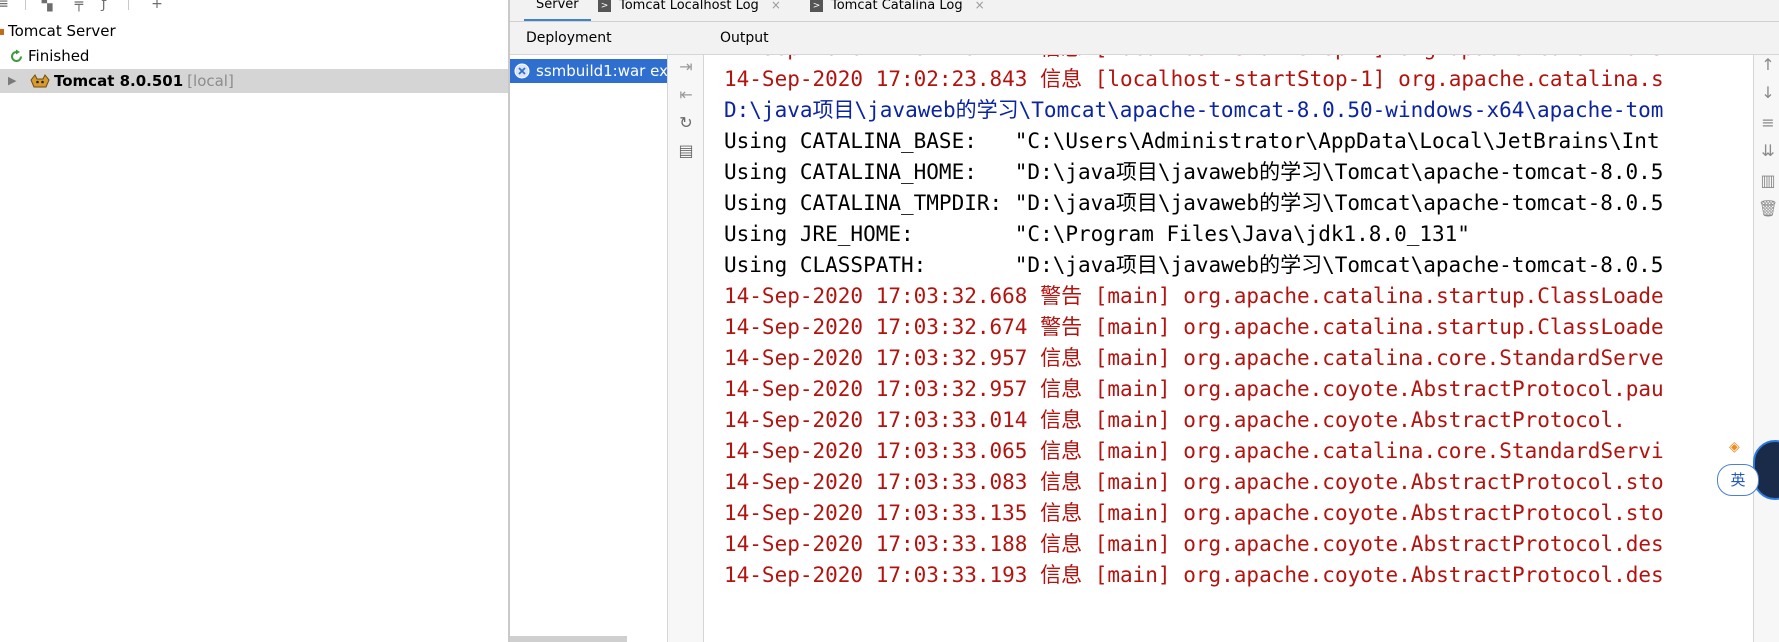 The height and width of the screenshot is (642, 1779). I want to click on tab-tomcat-localhost-log: > Tomcat Localhost Log ×, so click(689, 9).